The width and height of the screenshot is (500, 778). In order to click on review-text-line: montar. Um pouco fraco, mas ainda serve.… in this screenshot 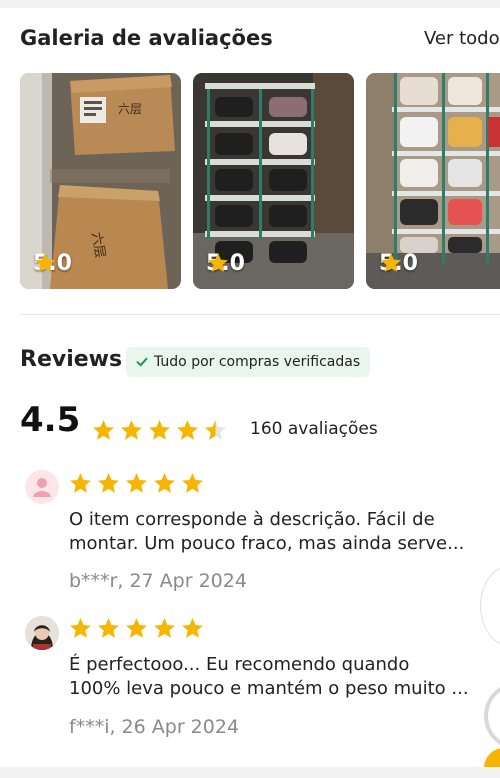, I will do `click(267, 543)`.